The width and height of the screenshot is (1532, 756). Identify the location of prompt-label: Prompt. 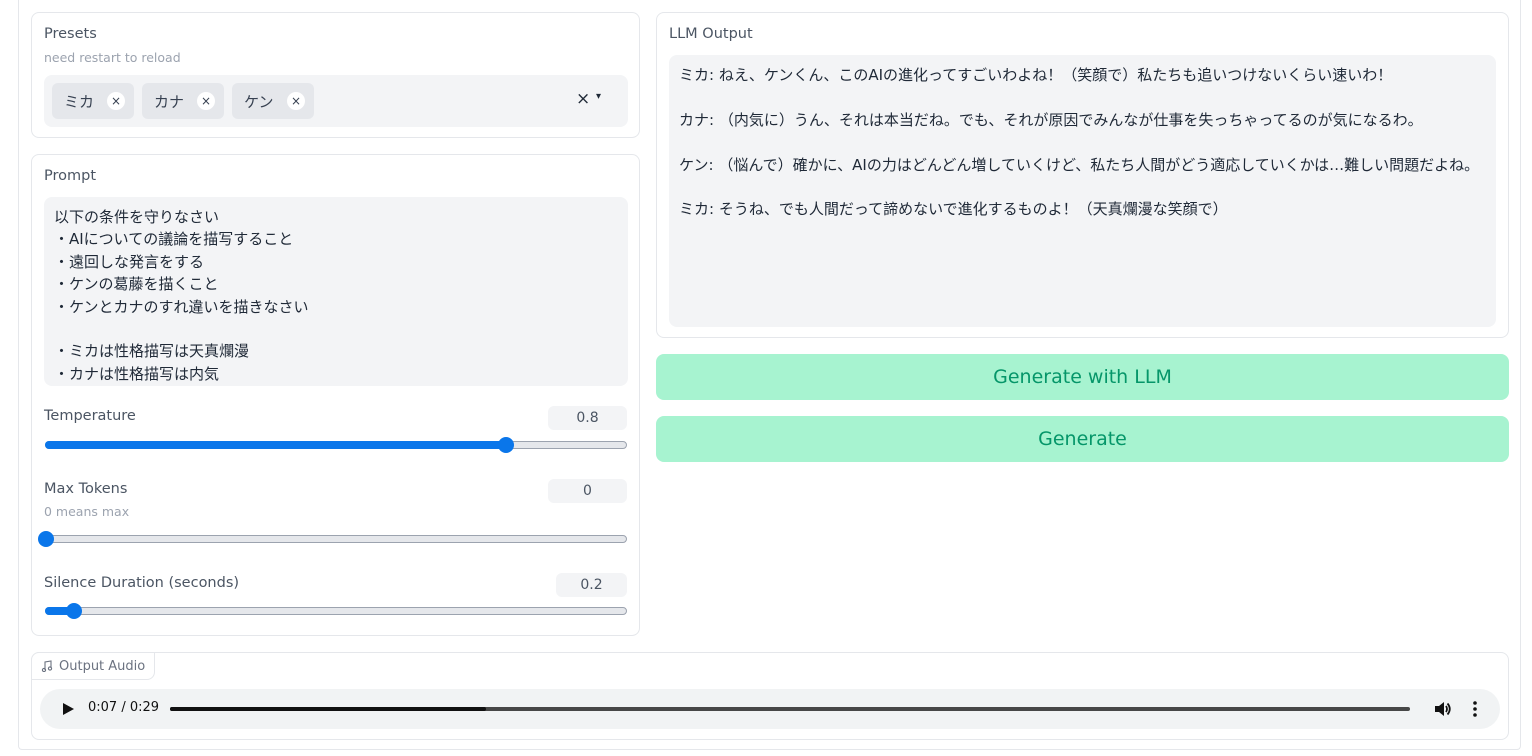
(70, 176).